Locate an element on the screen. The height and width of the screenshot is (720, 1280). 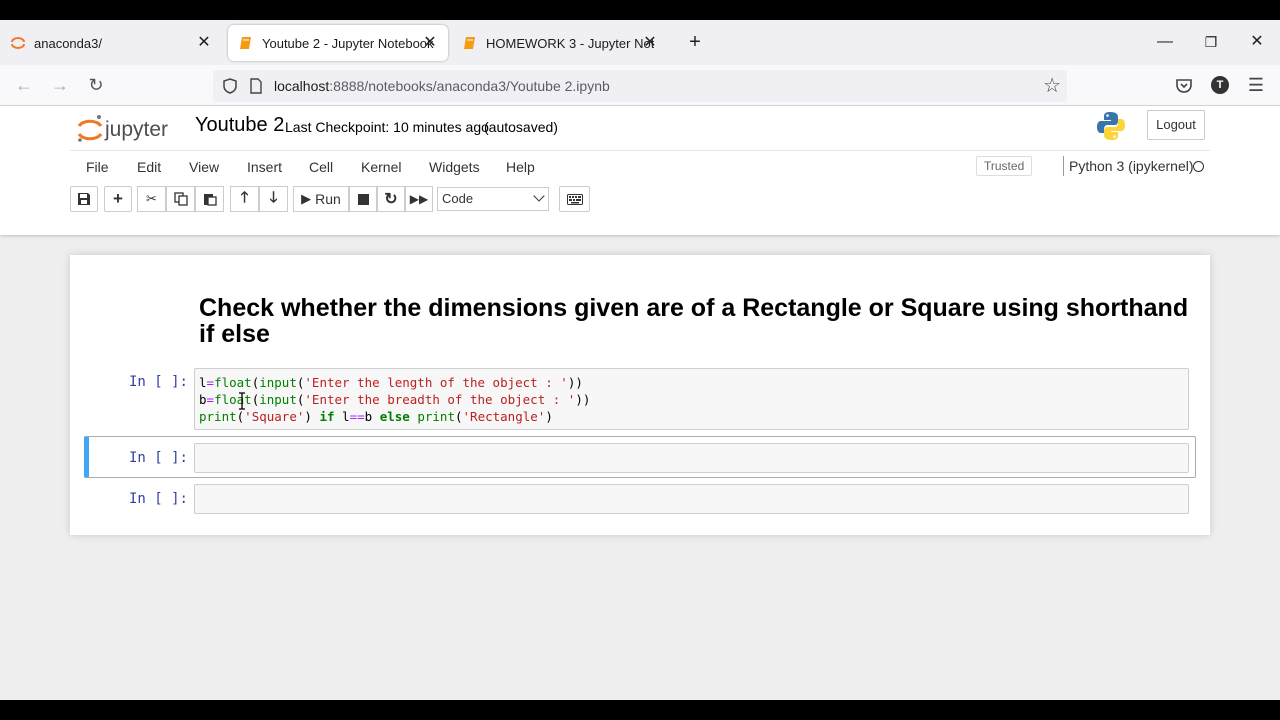
tab-title: Youtube 2 - Jupyter Notebook is located at coordinates (348, 43).